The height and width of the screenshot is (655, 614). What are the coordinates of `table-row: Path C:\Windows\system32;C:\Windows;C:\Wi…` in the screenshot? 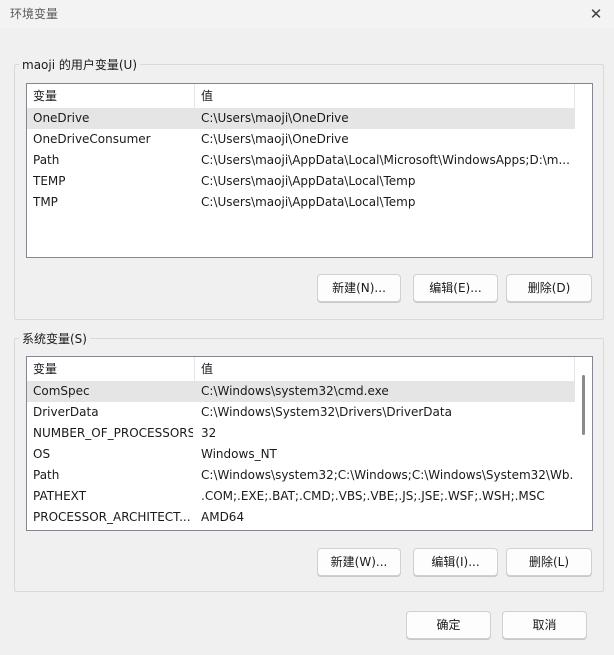 It's located at (301, 475).